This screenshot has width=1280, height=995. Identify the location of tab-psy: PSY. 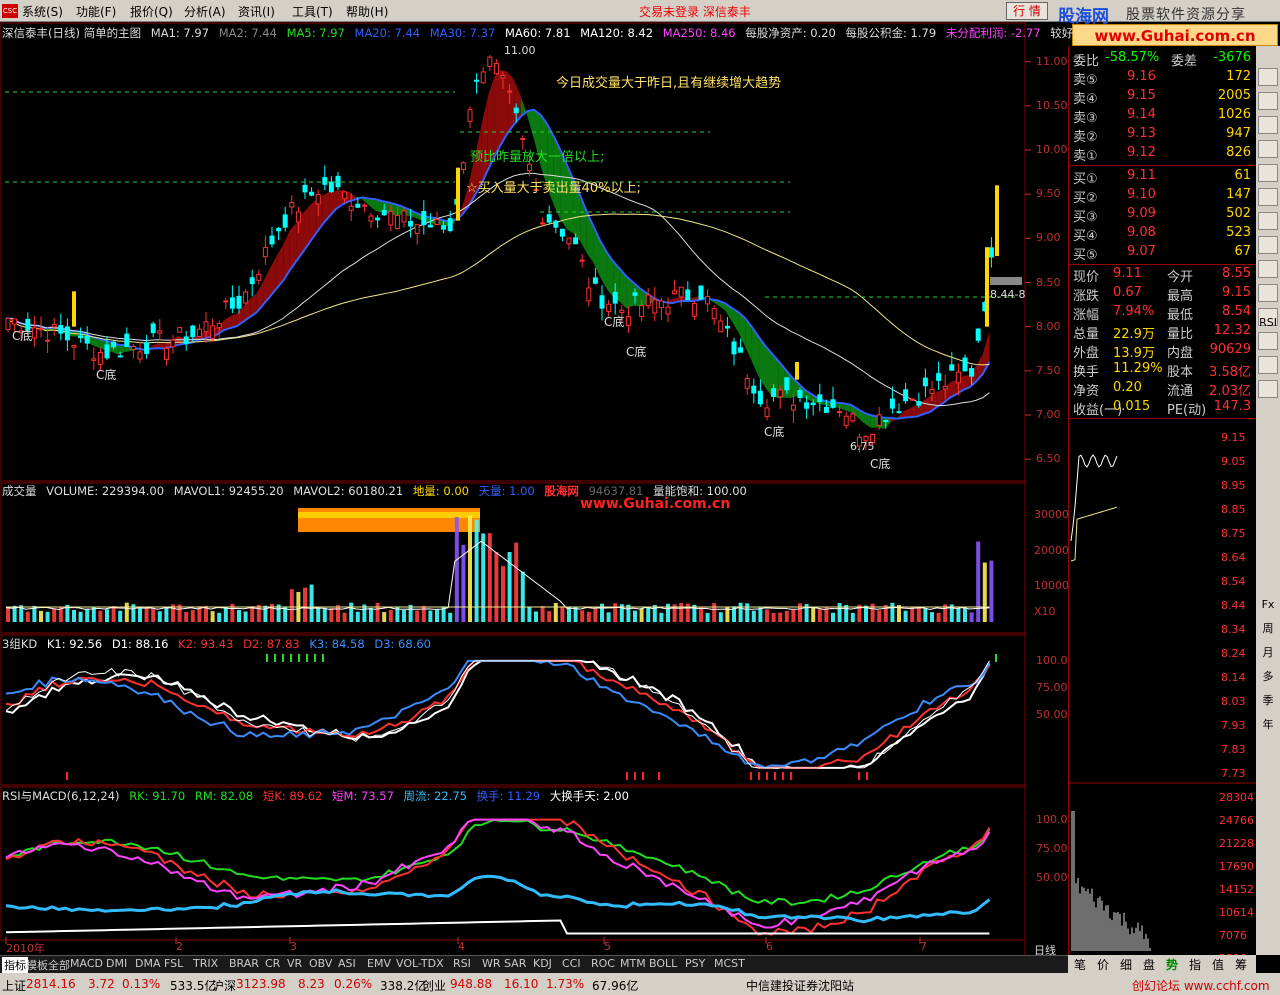
(695, 963).